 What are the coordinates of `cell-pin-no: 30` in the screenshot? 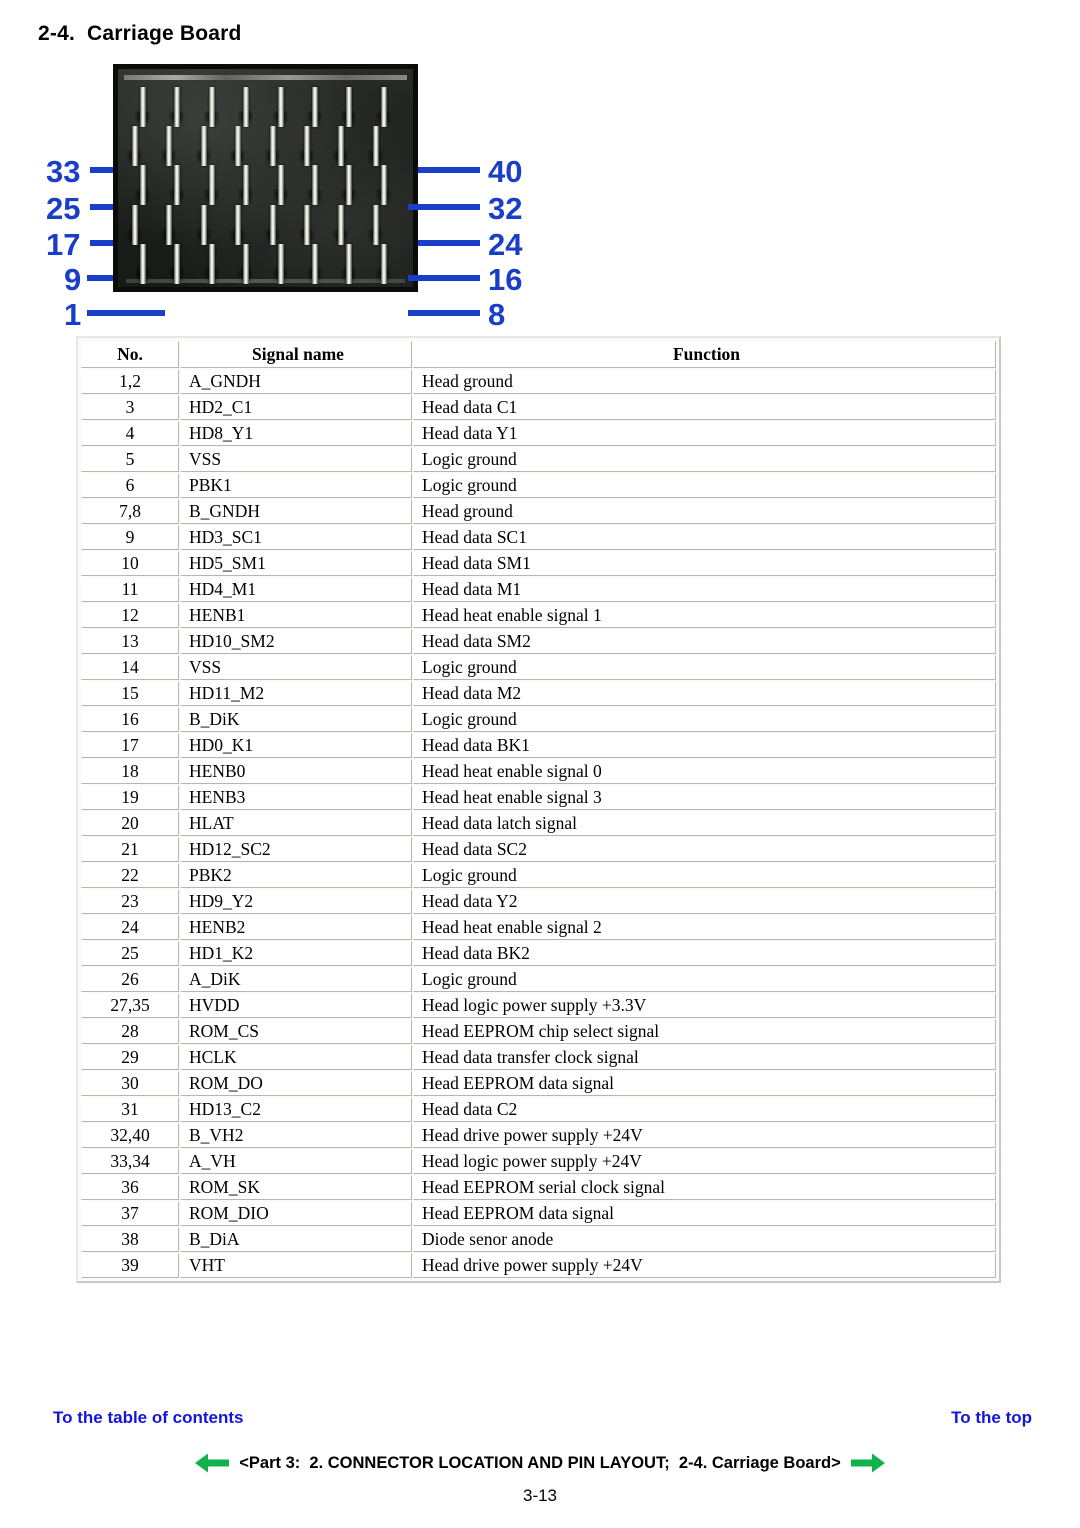 It's located at (130, 1083).